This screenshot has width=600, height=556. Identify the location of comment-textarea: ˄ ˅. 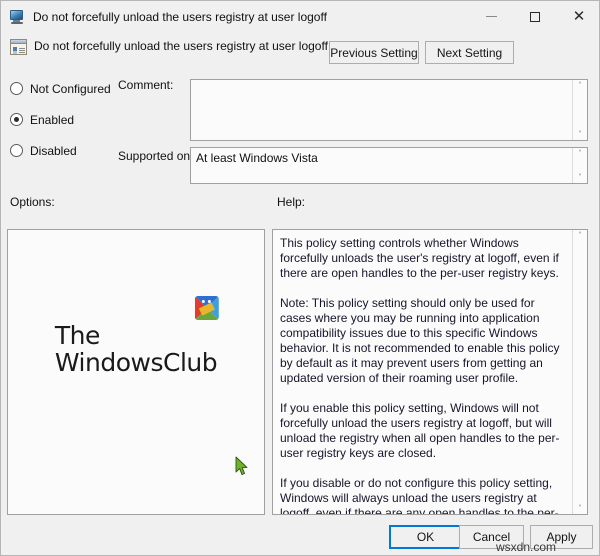
(389, 110).